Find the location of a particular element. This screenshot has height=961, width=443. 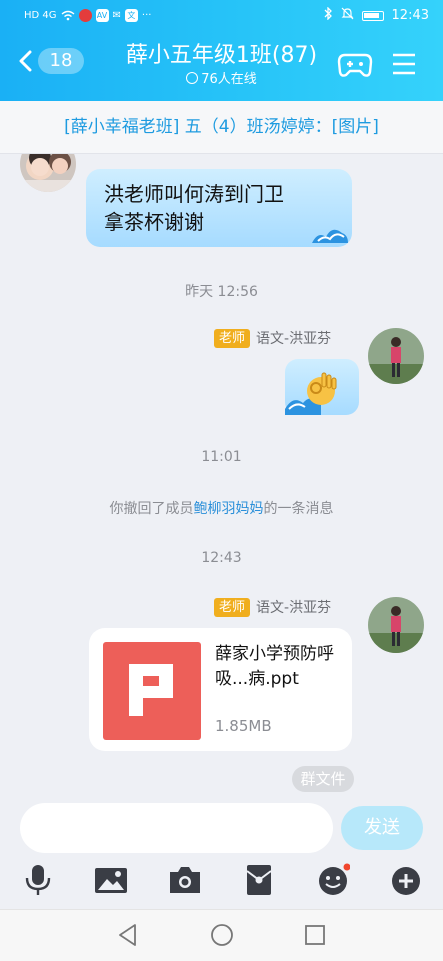

image-icon is located at coordinates (111, 880).